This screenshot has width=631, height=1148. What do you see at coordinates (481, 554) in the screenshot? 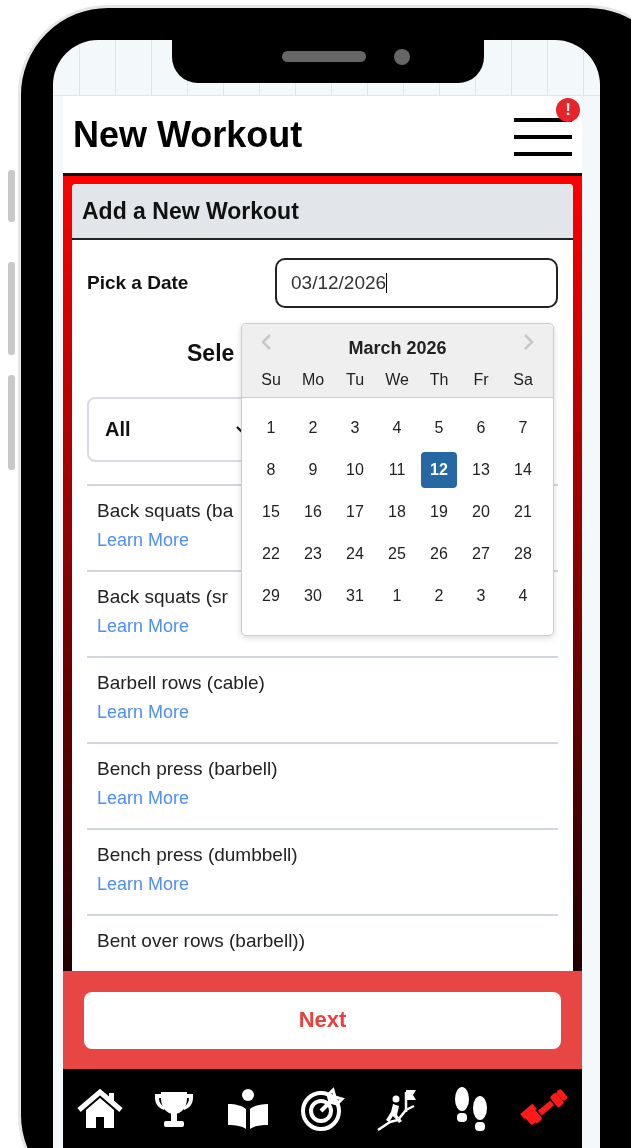
I see `calendar-day: 27` at bounding box center [481, 554].